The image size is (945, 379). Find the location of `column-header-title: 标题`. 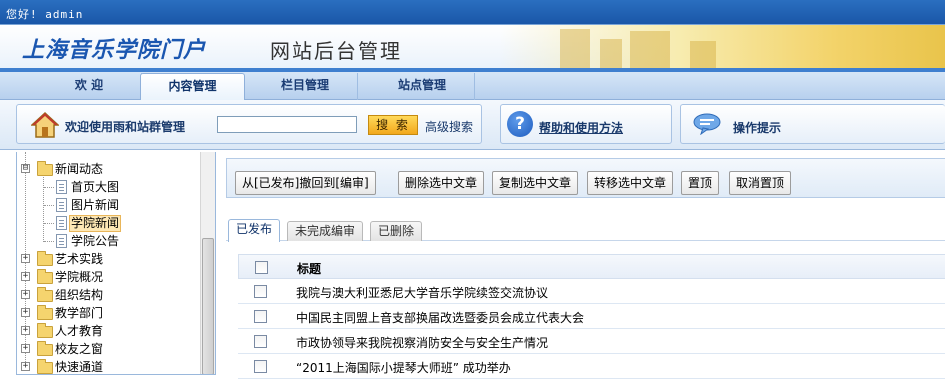

column-header-title: 标题 is located at coordinates (309, 269).